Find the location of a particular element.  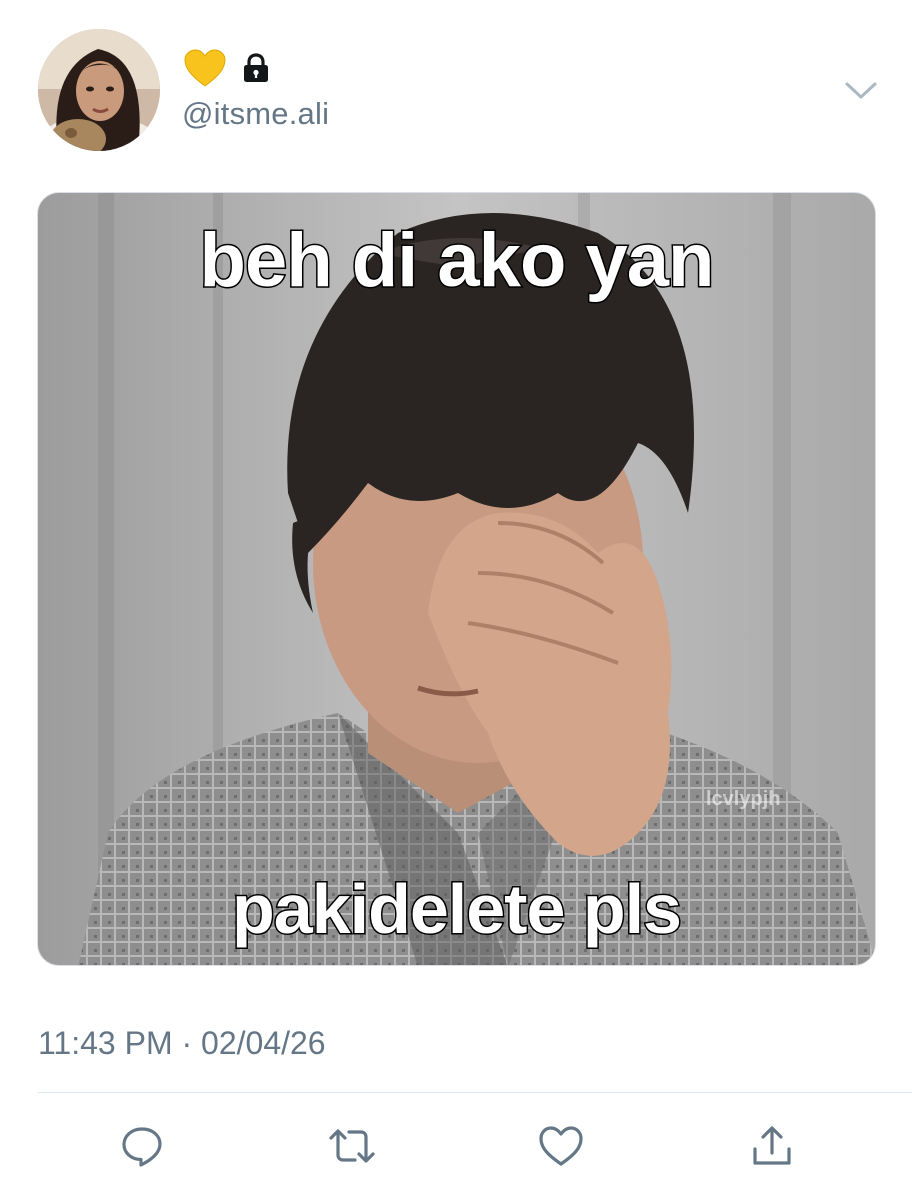

retweet-button is located at coordinates (352, 1146).